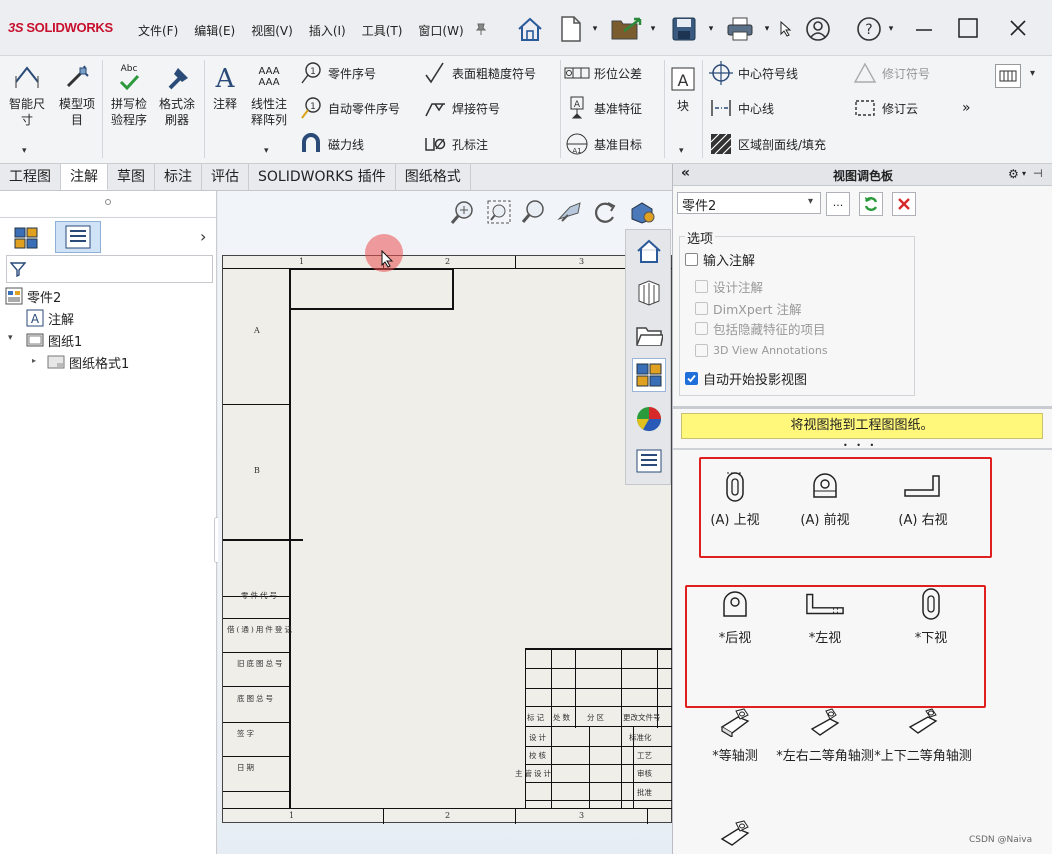  Describe the element at coordinates (349, 108) in the screenshot. I see `auto-balloon-button: 1 自动零件序号` at that location.